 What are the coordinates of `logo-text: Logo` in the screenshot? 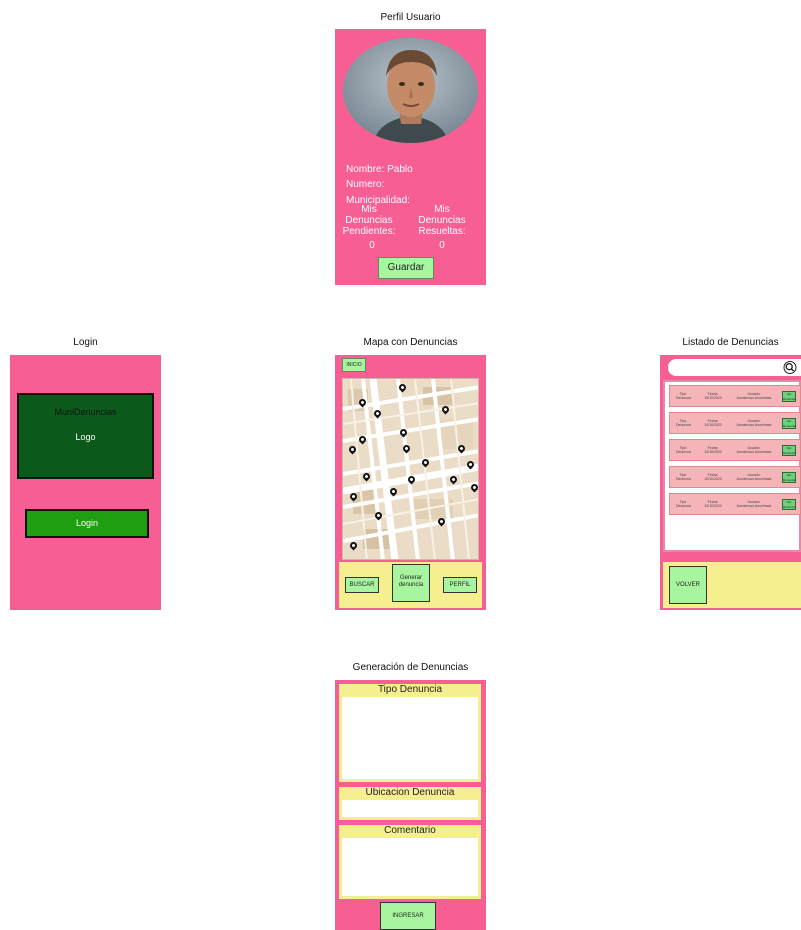 It's located at (85, 437).